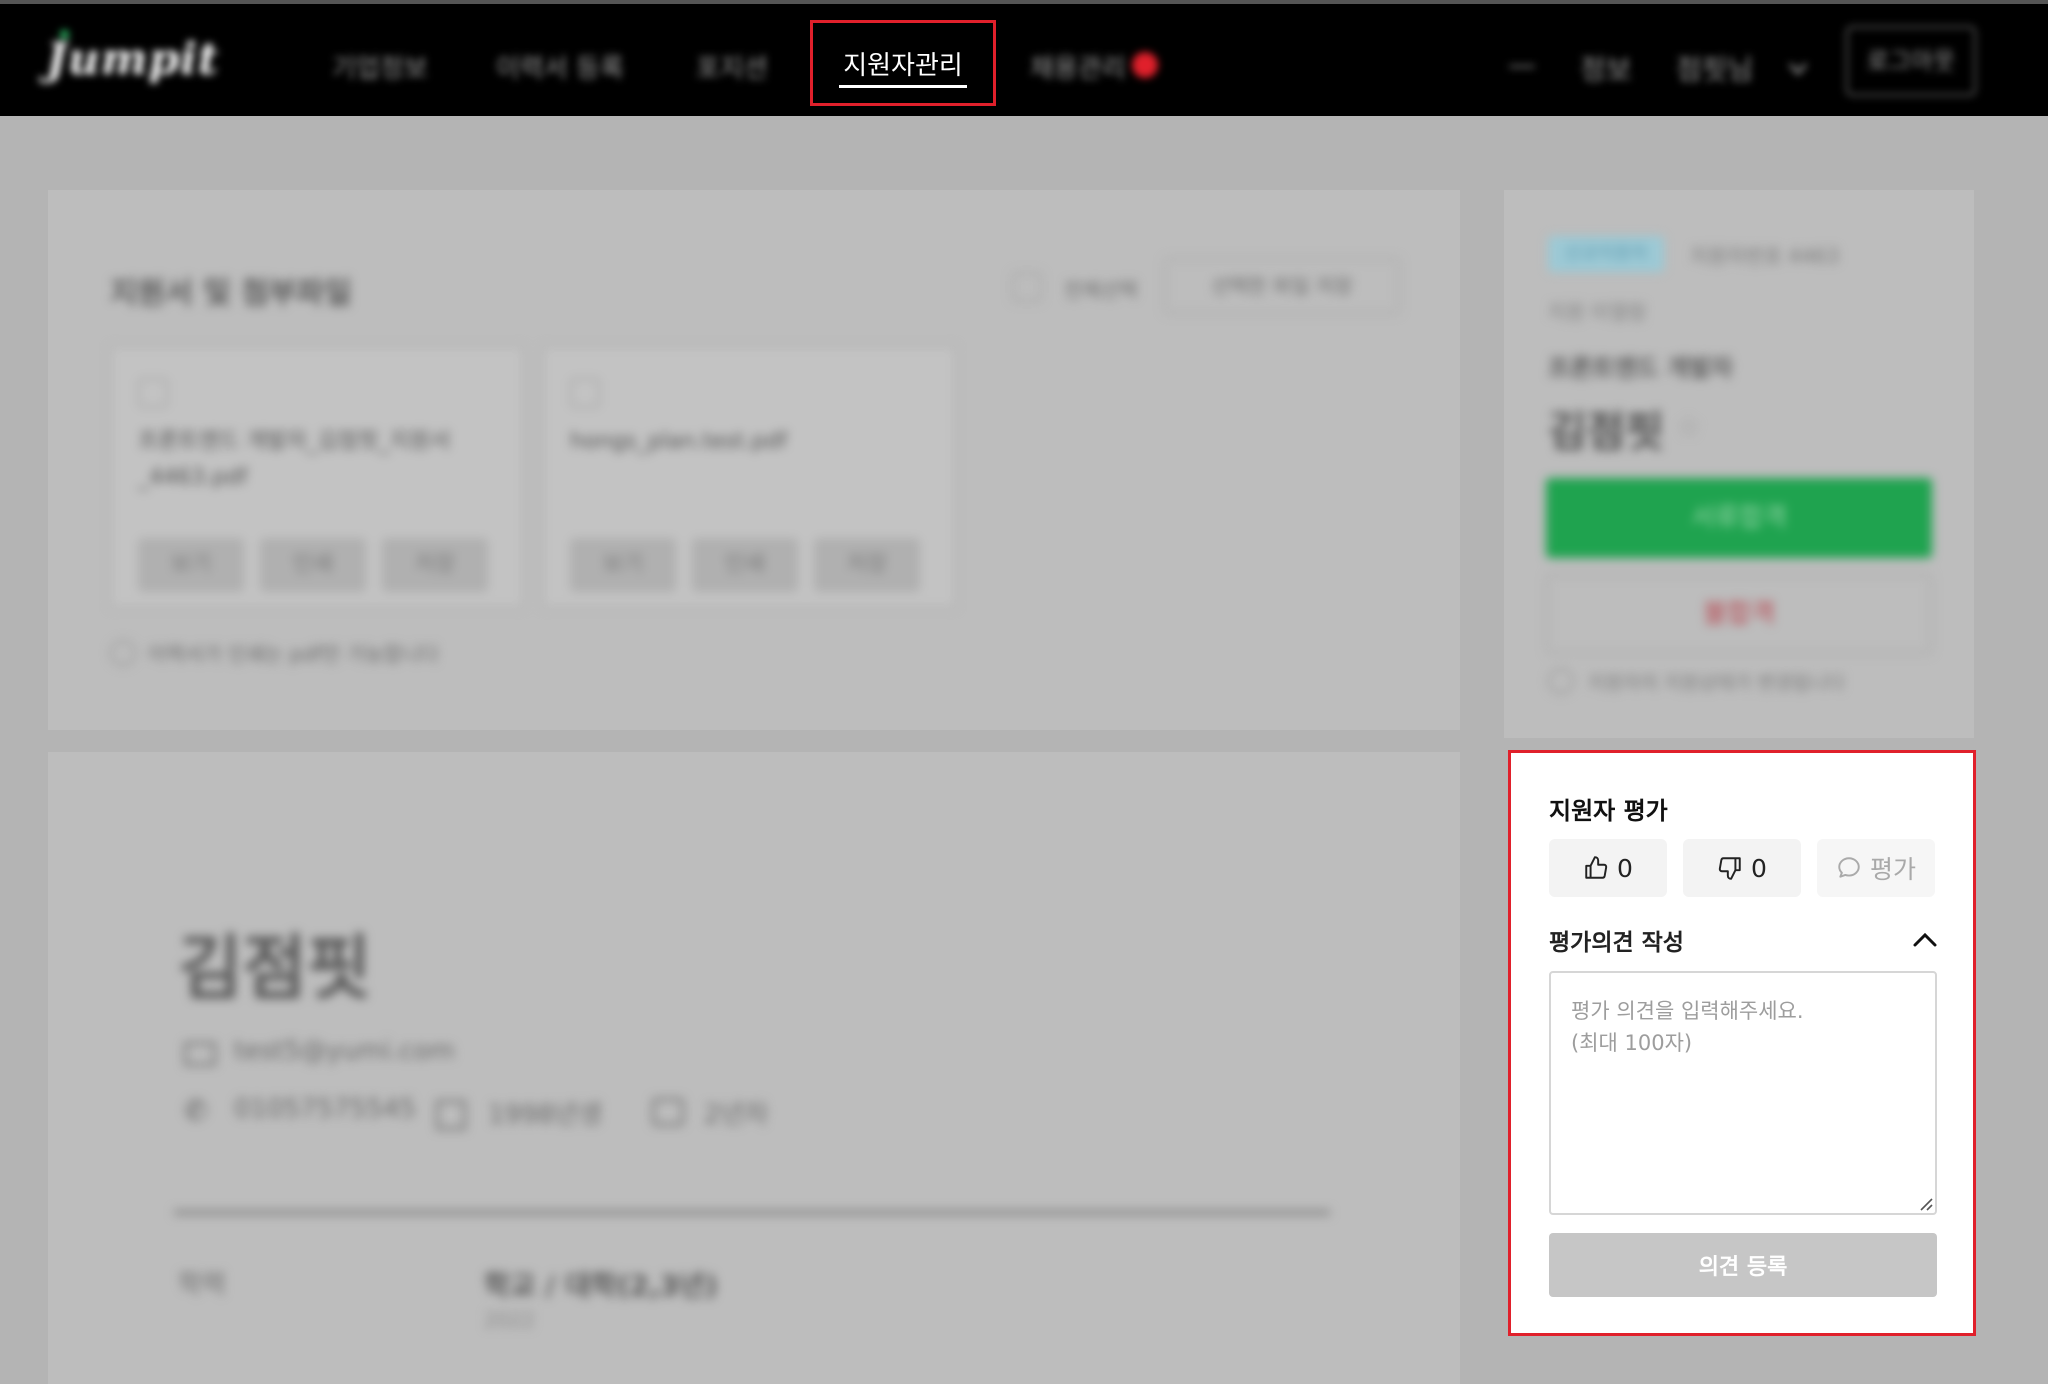 This screenshot has width=2048, height=1384. I want to click on speech-bubble-icon, so click(1849, 867).